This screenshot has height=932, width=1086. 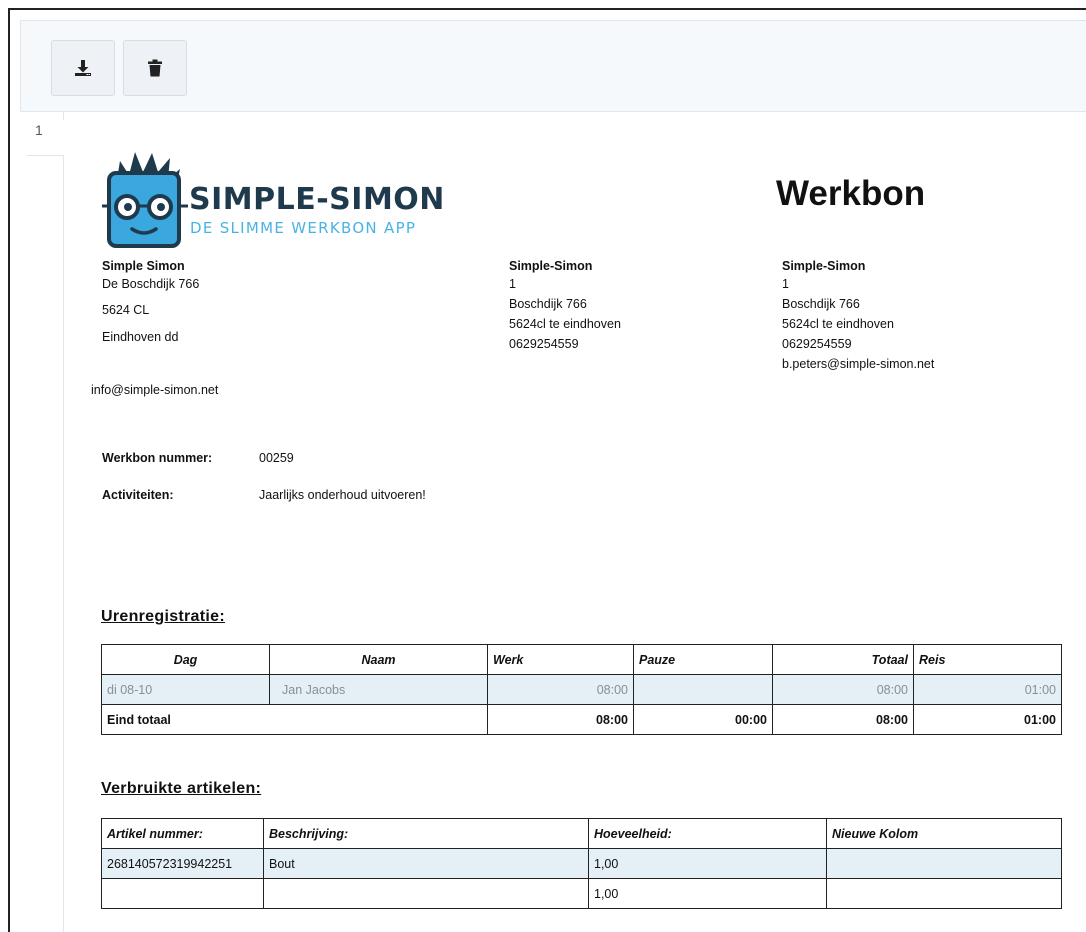 What do you see at coordinates (548, 304) in the screenshot?
I see `address-a-street: Boschdijk 766` at bounding box center [548, 304].